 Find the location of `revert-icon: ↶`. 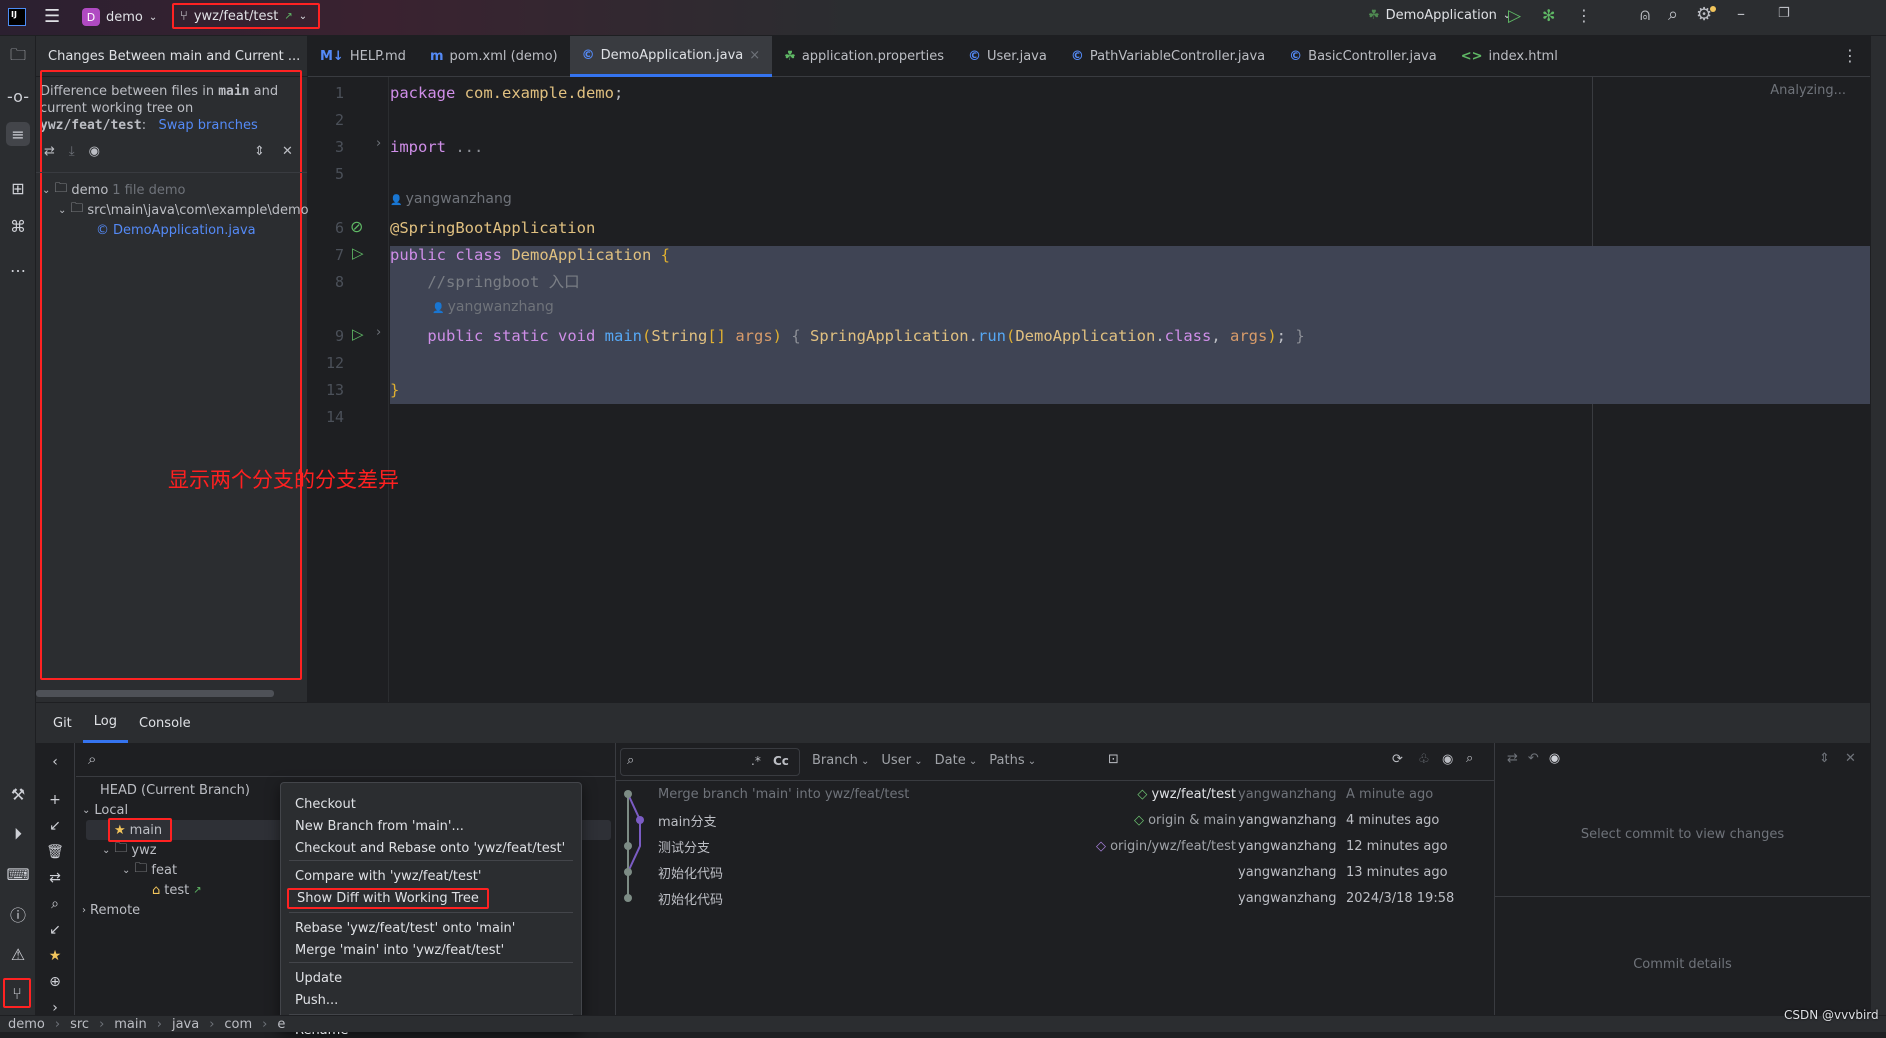

revert-icon: ↶ is located at coordinates (1533, 758).